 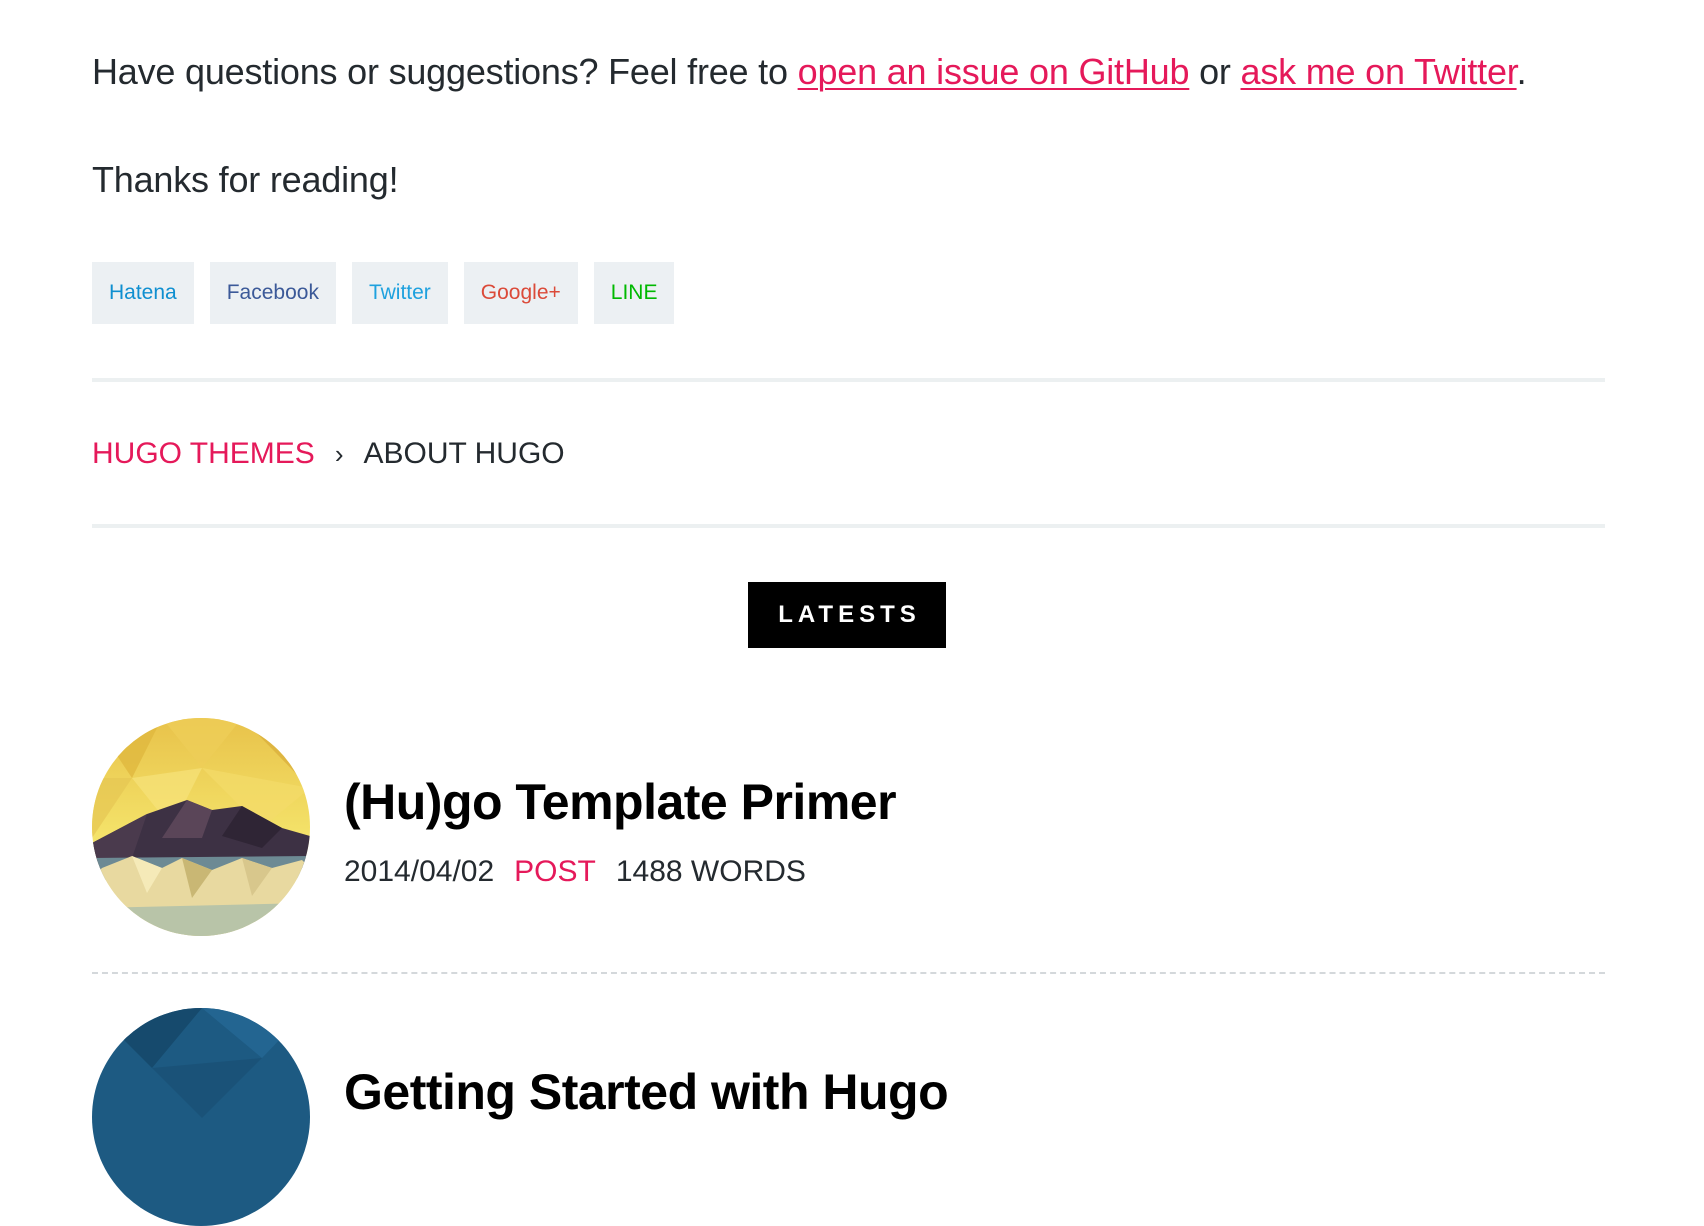 I want to click on github-issue-link: open an issue on GitHub, so click(x=994, y=71).